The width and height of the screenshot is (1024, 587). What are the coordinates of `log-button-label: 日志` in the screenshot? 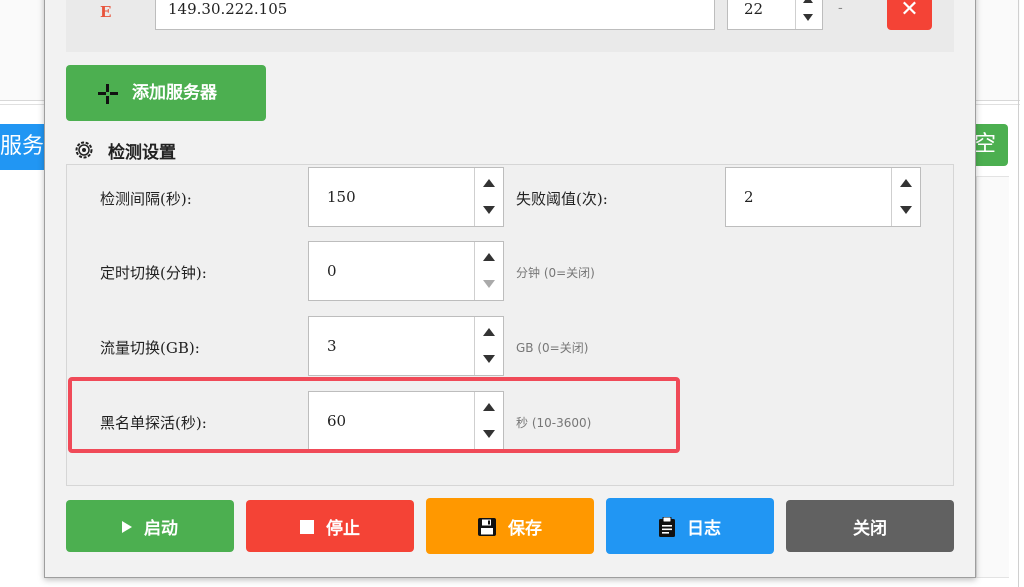 It's located at (704, 529).